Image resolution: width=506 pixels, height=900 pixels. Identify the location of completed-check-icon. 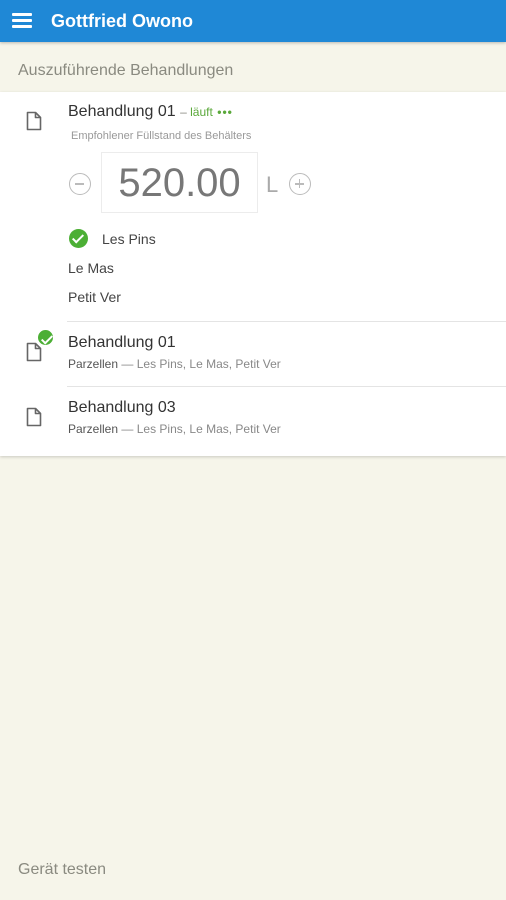
(45, 337).